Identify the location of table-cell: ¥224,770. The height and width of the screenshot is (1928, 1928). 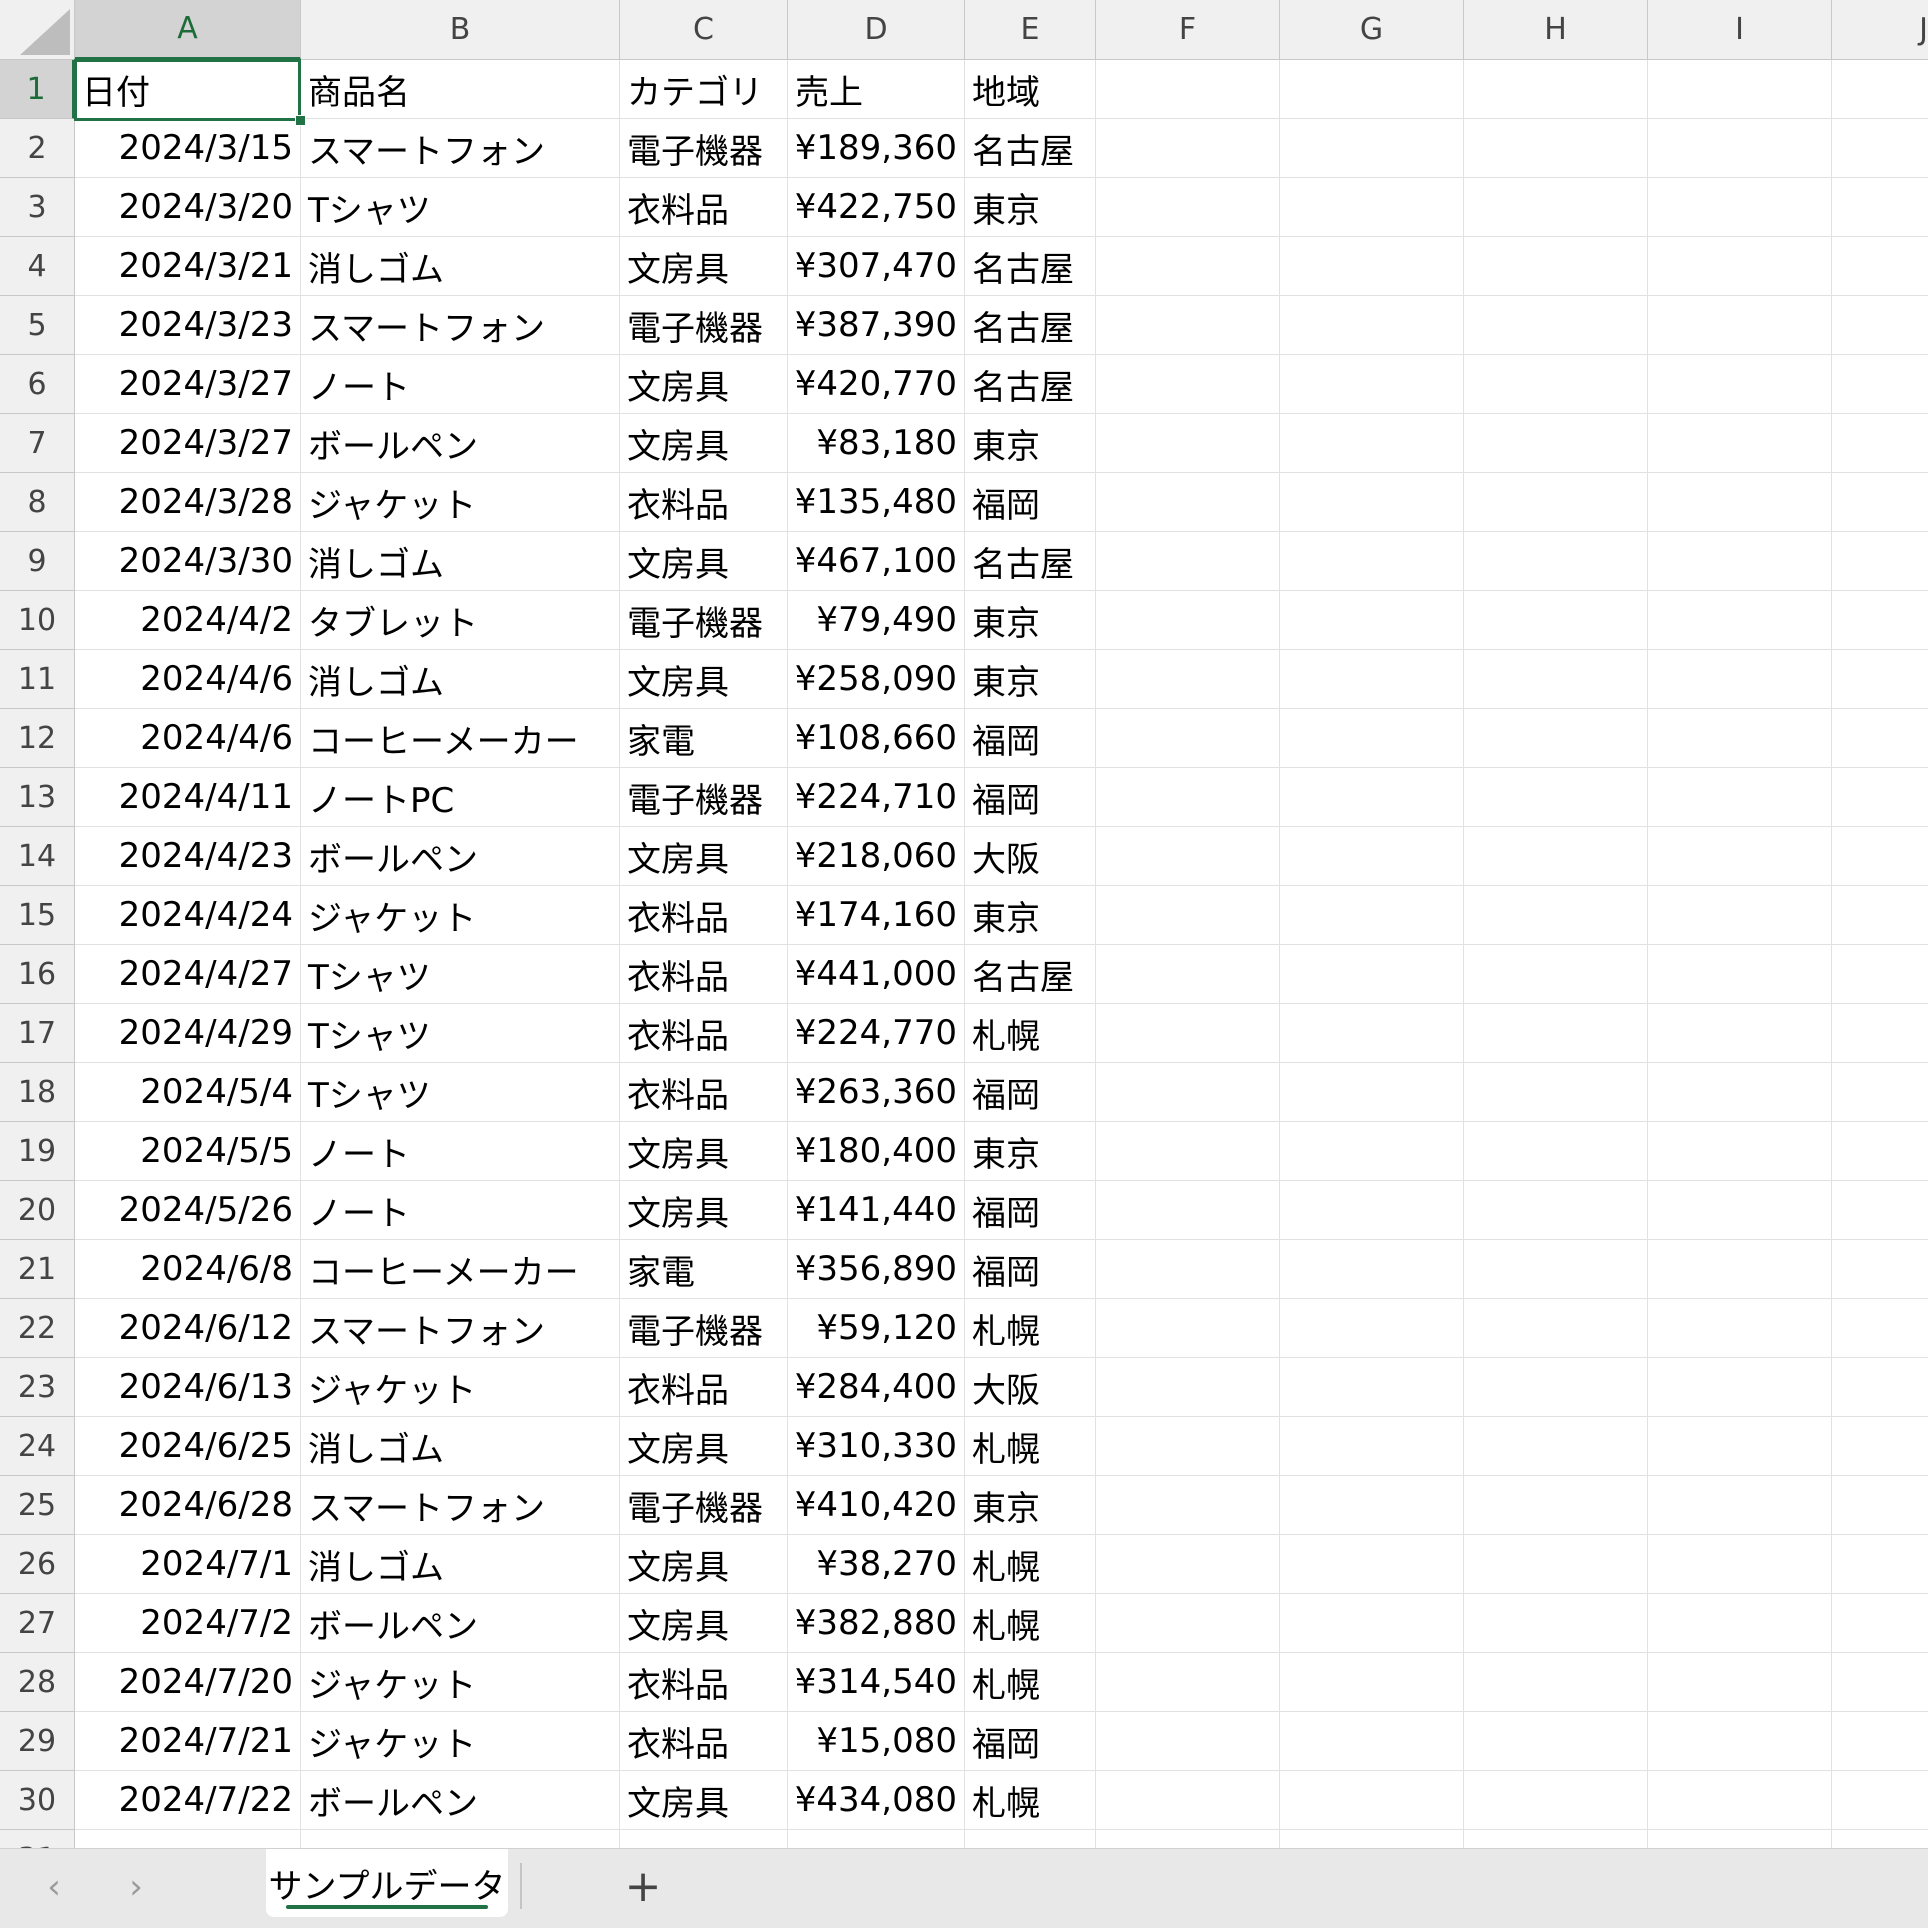
(876, 1033).